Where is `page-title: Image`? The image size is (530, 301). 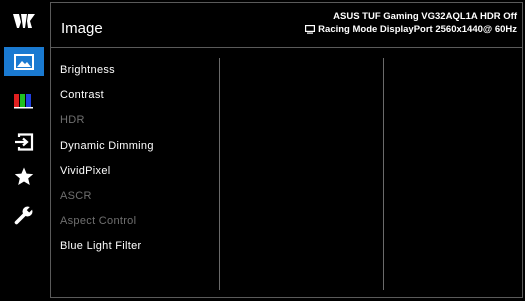 page-title: Image is located at coordinates (82, 28).